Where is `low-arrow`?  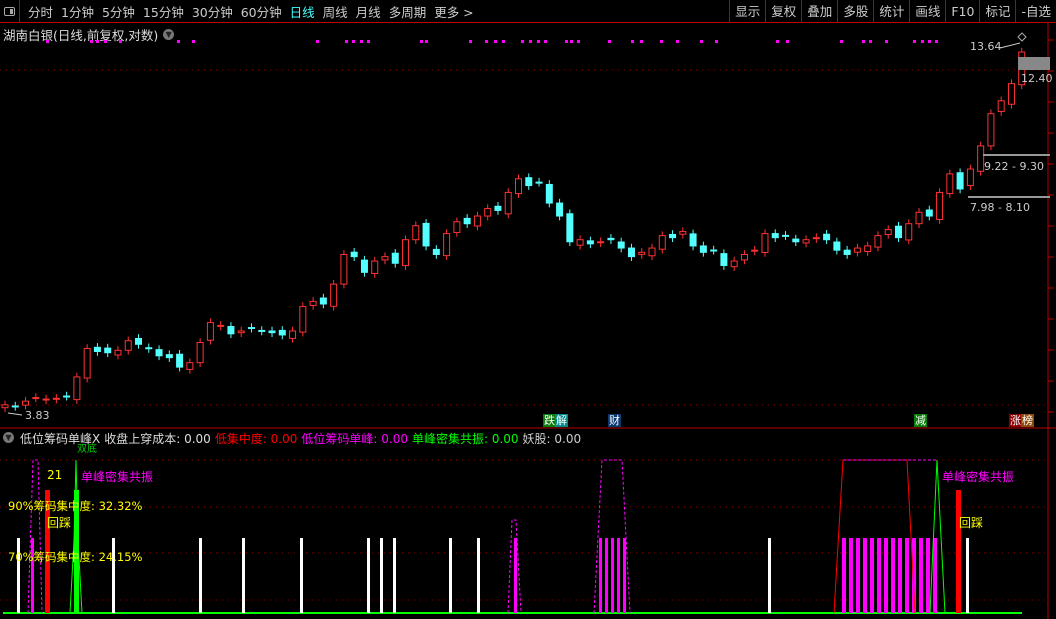
low-arrow is located at coordinates (15, 414).